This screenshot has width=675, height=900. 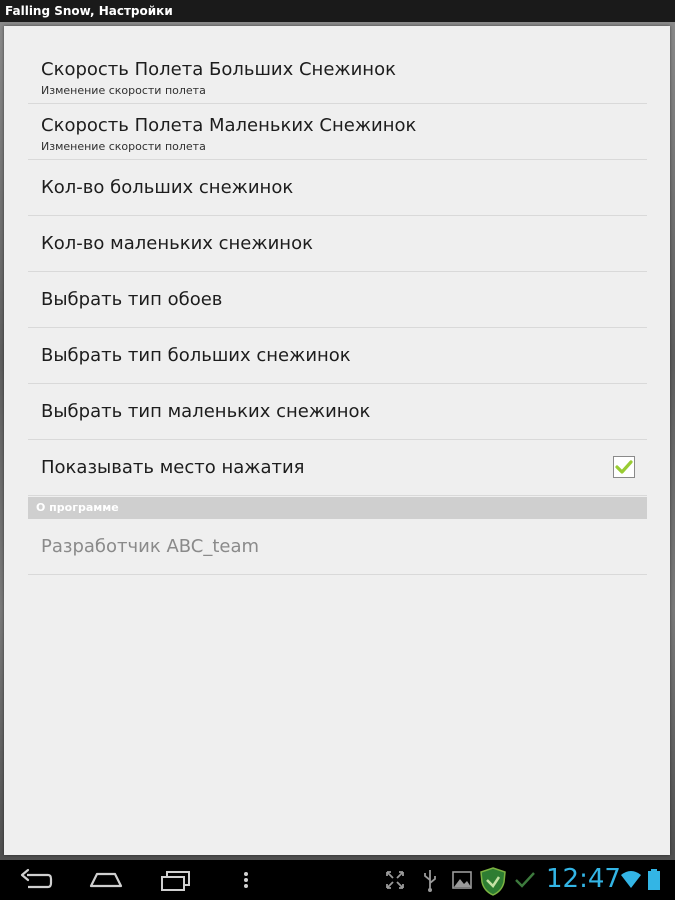 I want to click on setting-big-flake-type: Выбрать тип больших снежинок, so click(x=337, y=356).